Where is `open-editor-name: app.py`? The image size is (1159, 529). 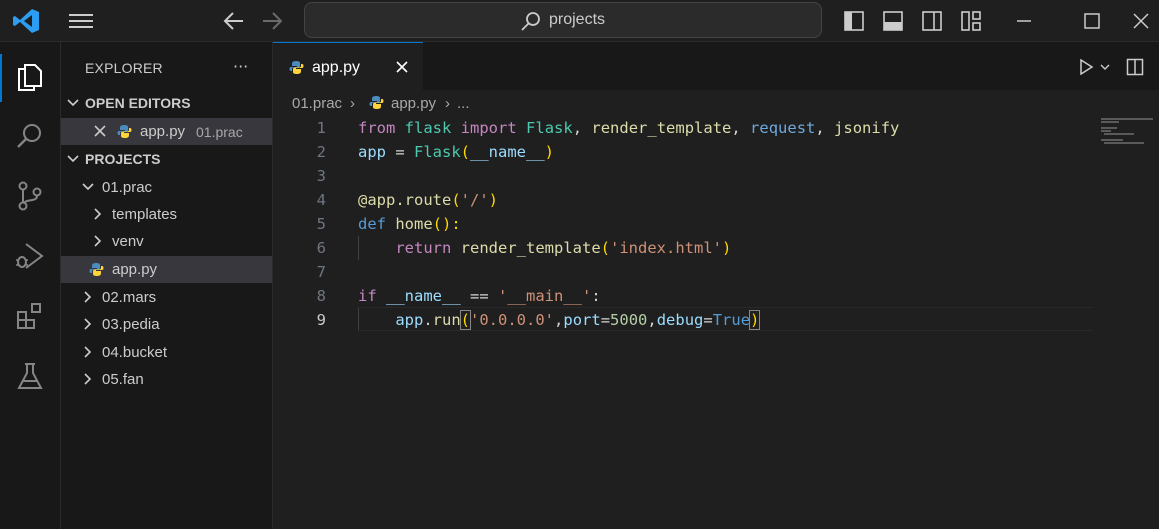
open-editor-name: app.py is located at coordinates (163, 131).